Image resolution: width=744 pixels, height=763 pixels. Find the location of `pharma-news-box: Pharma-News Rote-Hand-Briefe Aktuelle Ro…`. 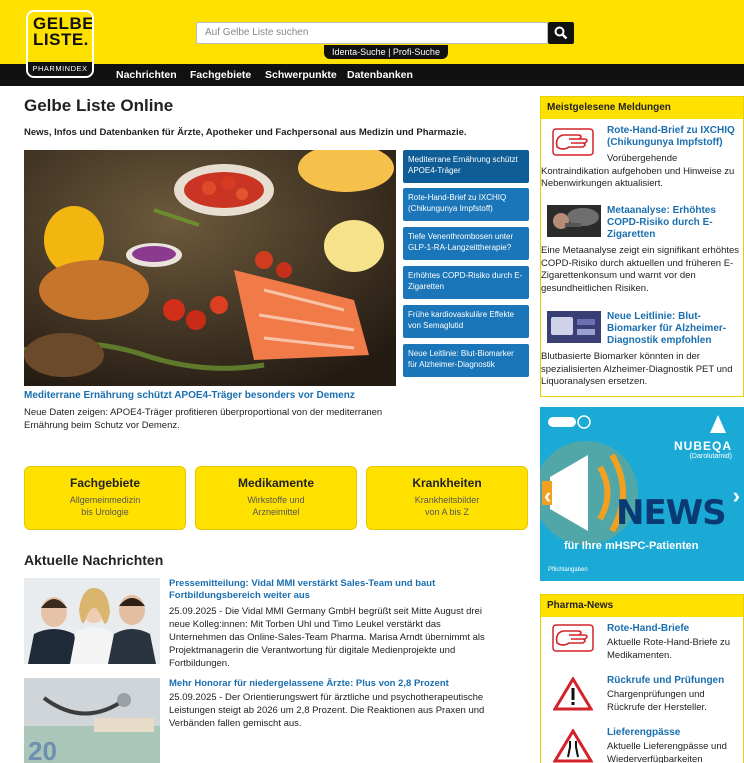

pharma-news-box: Pharma-News Rote-Hand-Briefe Aktuelle Ro… is located at coordinates (642, 678).